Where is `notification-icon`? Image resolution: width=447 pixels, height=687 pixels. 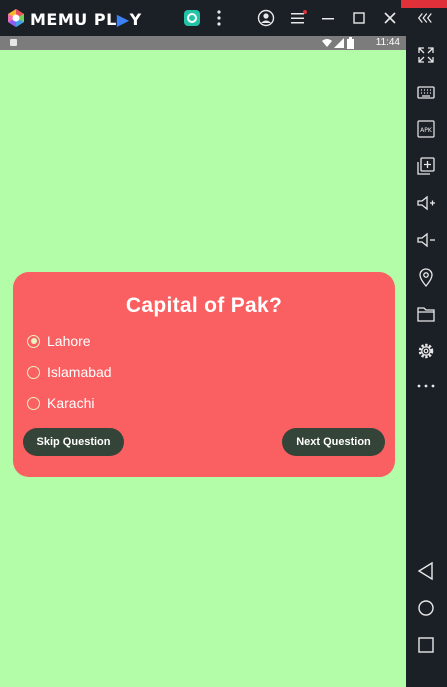 notification-icon is located at coordinates (13, 42).